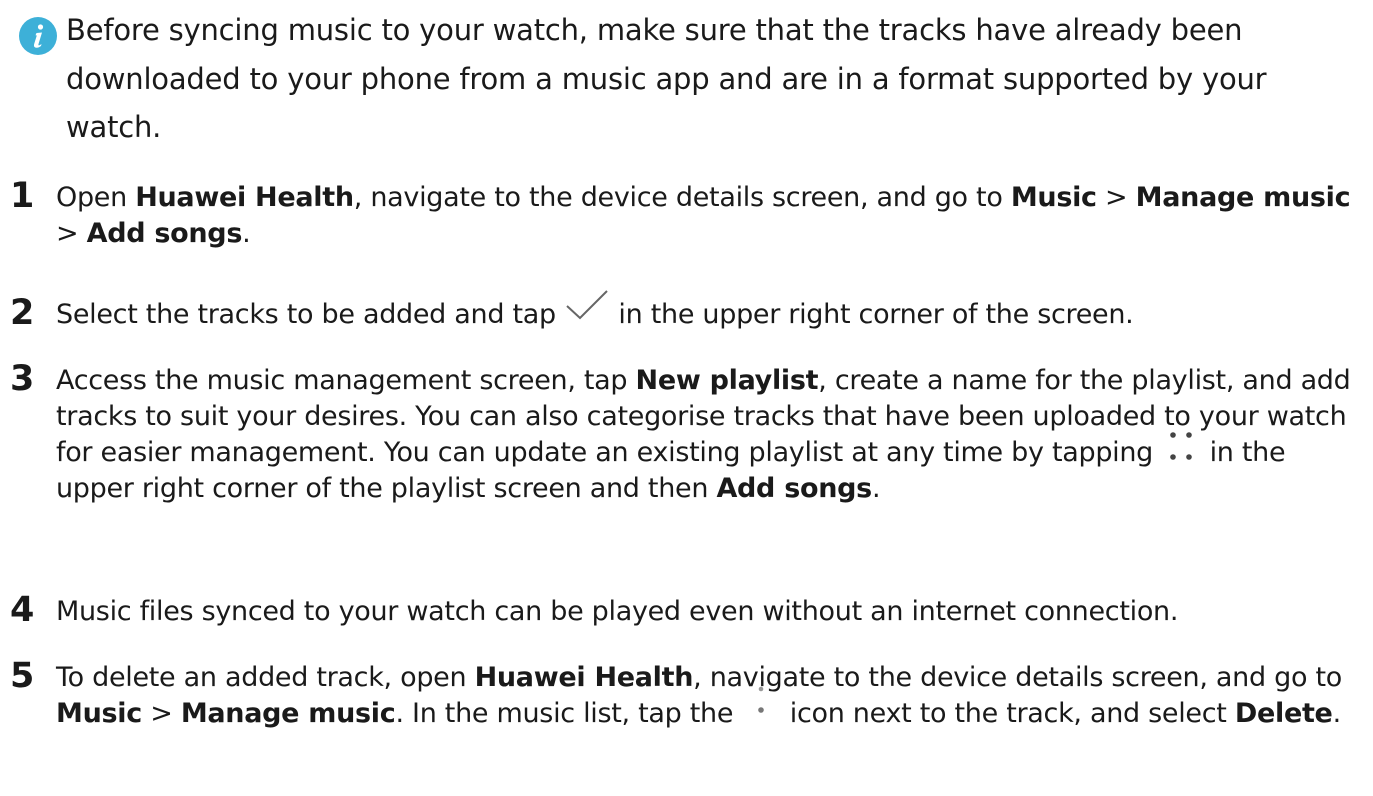 This screenshot has width=1373, height=796. Describe the element at coordinates (22, 313) in the screenshot. I see `step-number: 2` at that location.